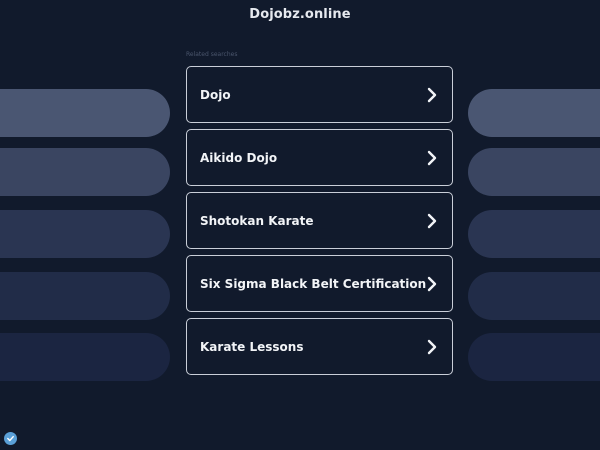  I want to click on checkmark-icon, so click(10, 438).